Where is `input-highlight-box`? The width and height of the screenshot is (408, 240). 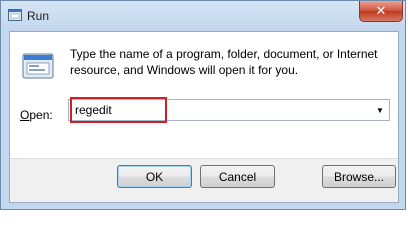 input-highlight-box is located at coordinates (118, 110).